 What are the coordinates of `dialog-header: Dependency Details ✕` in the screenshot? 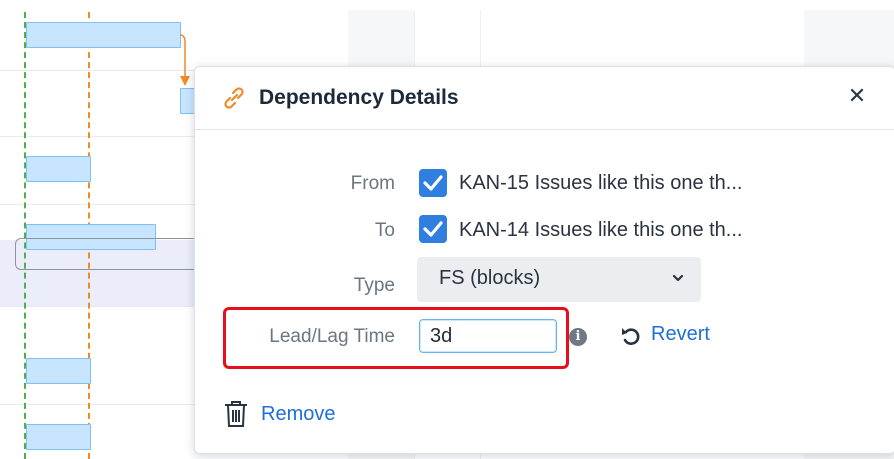 It's located at (544, 98).